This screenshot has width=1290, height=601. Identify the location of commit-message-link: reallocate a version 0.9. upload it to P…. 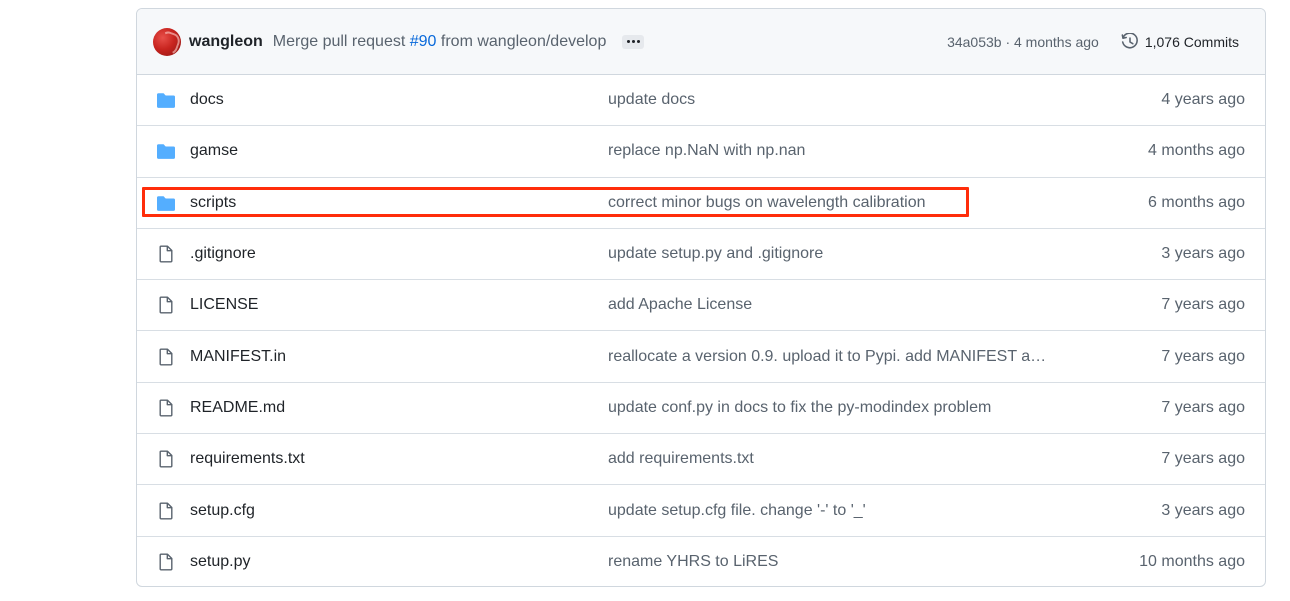
(827, 357).